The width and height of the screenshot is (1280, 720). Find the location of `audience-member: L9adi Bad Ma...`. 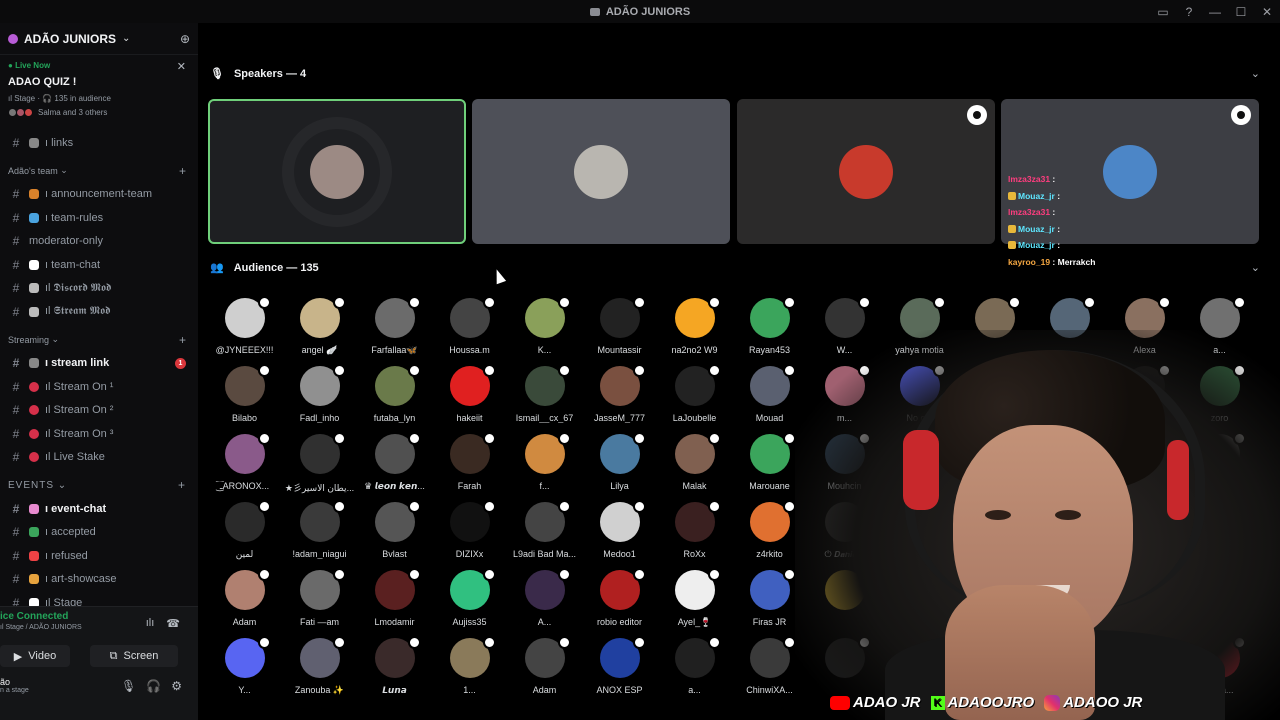

audience-member: L9adi Bad Ma... is located at coordinates (544, 534).